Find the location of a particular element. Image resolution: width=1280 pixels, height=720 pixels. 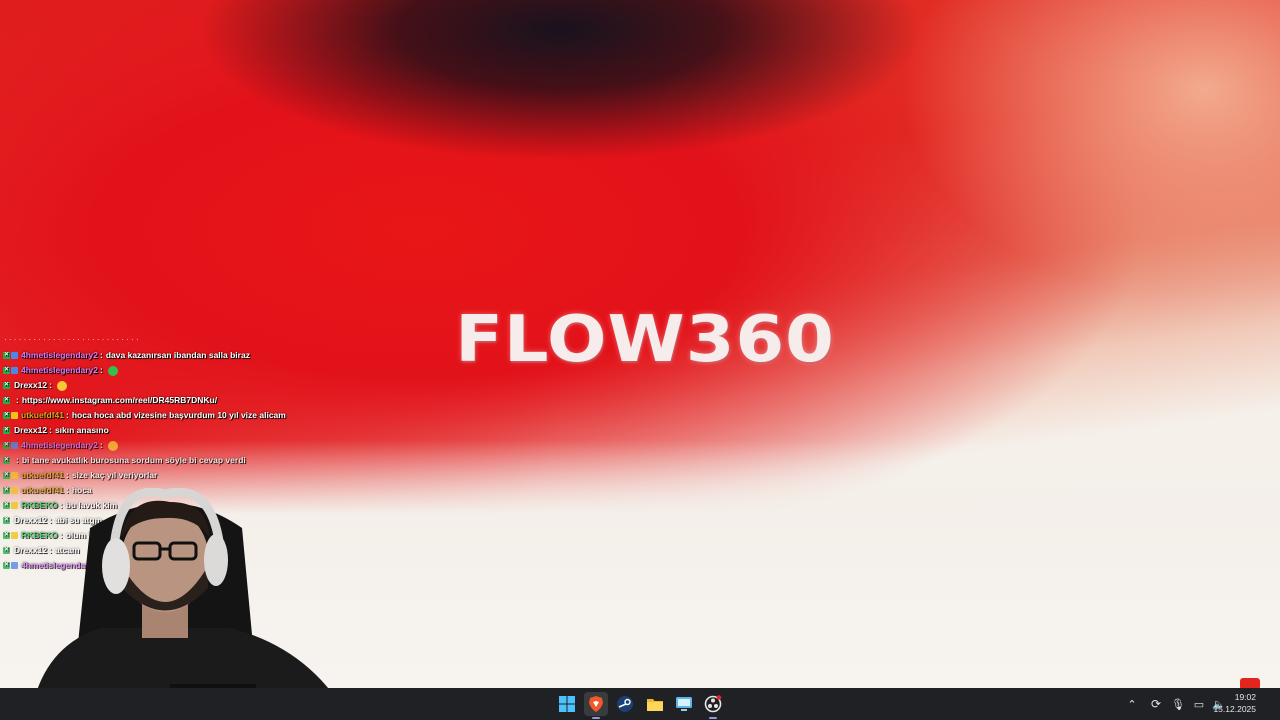

taskbar-steam is located at coordinates (625, 704).